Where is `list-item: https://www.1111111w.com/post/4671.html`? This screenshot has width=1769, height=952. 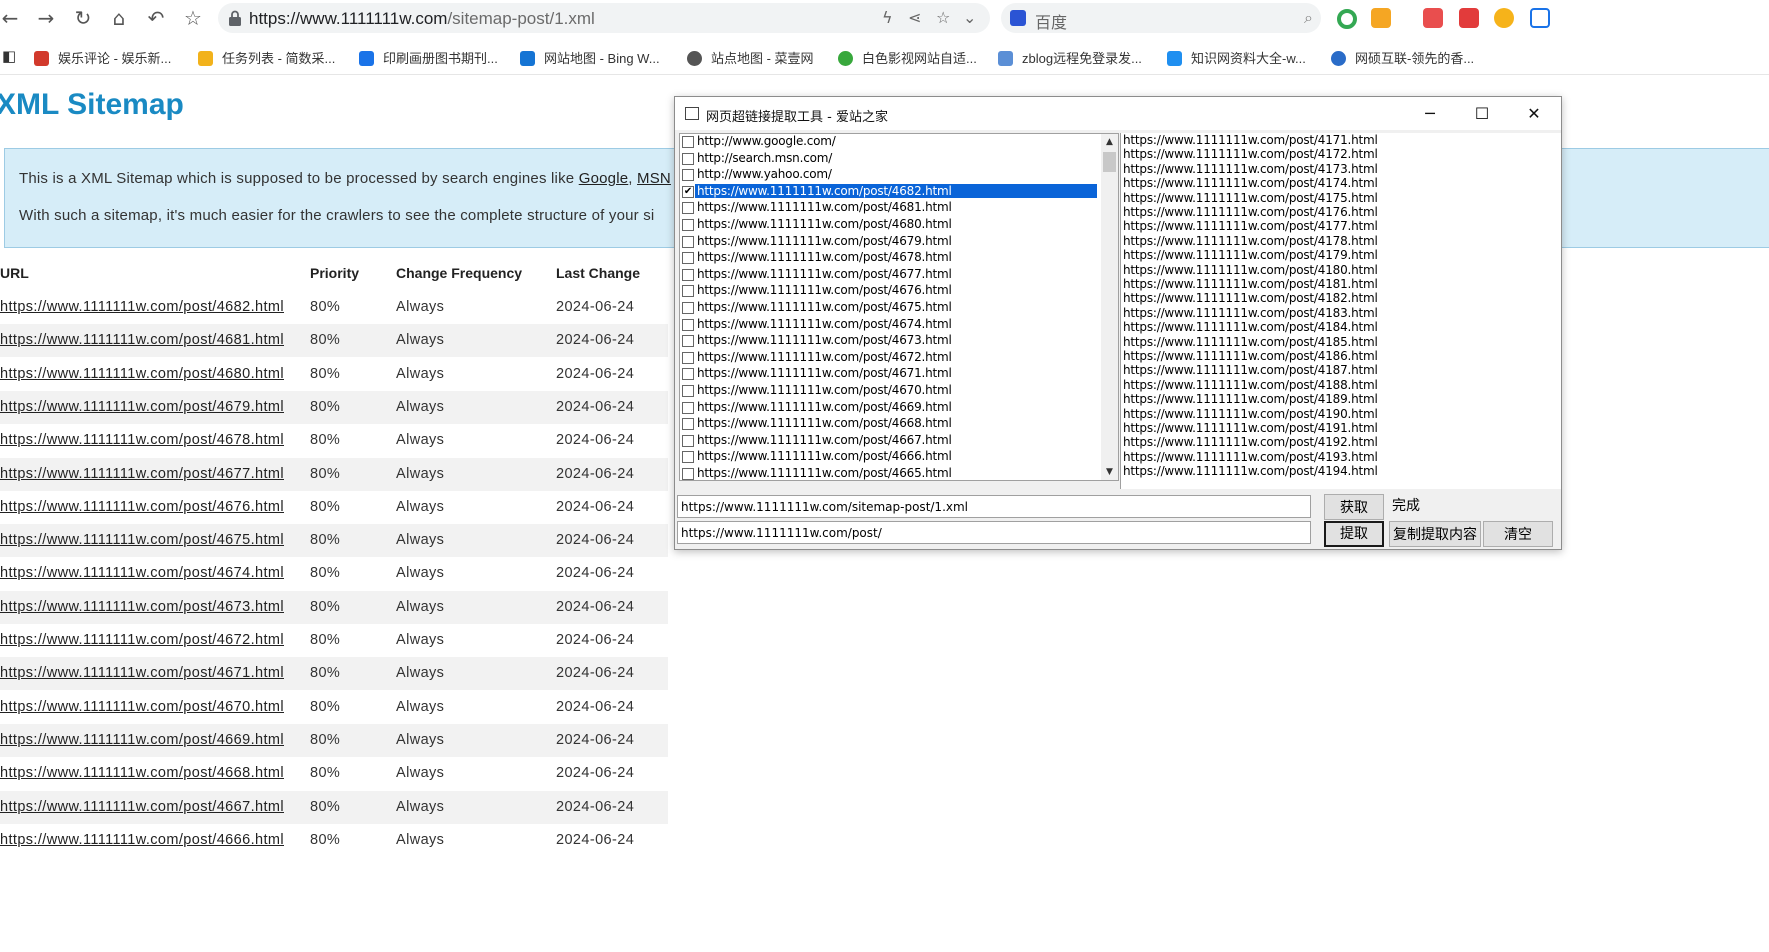
list-item: https://www.1111111w.com/post/4671.html is located at coordinates (890, 374).